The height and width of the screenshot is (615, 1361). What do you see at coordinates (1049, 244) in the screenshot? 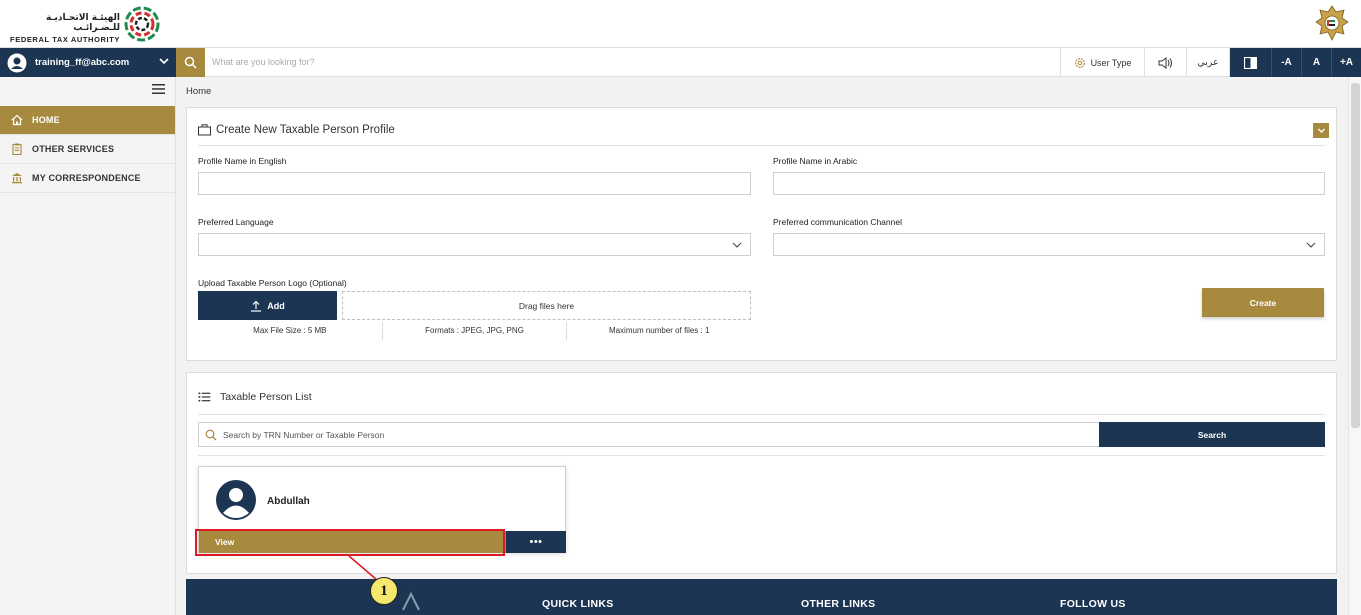
I see `preferred-channel-select` at bounding box center [1049, 244].